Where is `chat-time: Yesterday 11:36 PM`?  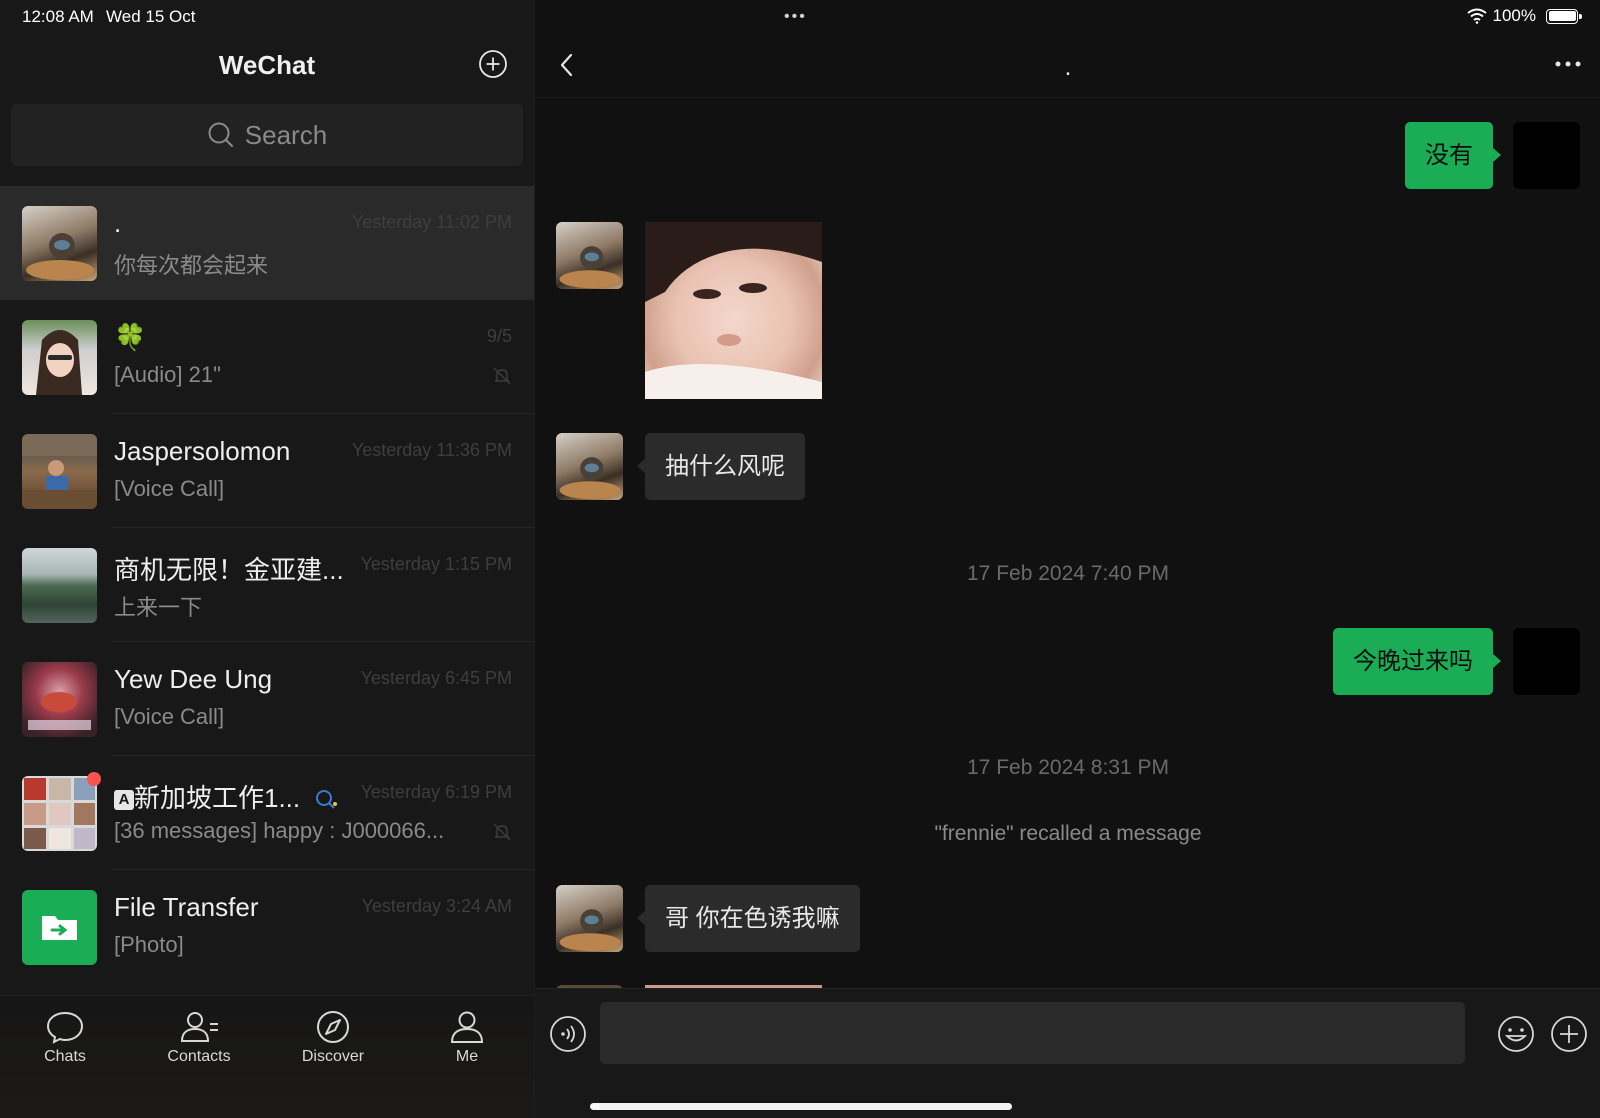 chat-time: Yesterday 11:36 PM is located at coordinates (431, 450).